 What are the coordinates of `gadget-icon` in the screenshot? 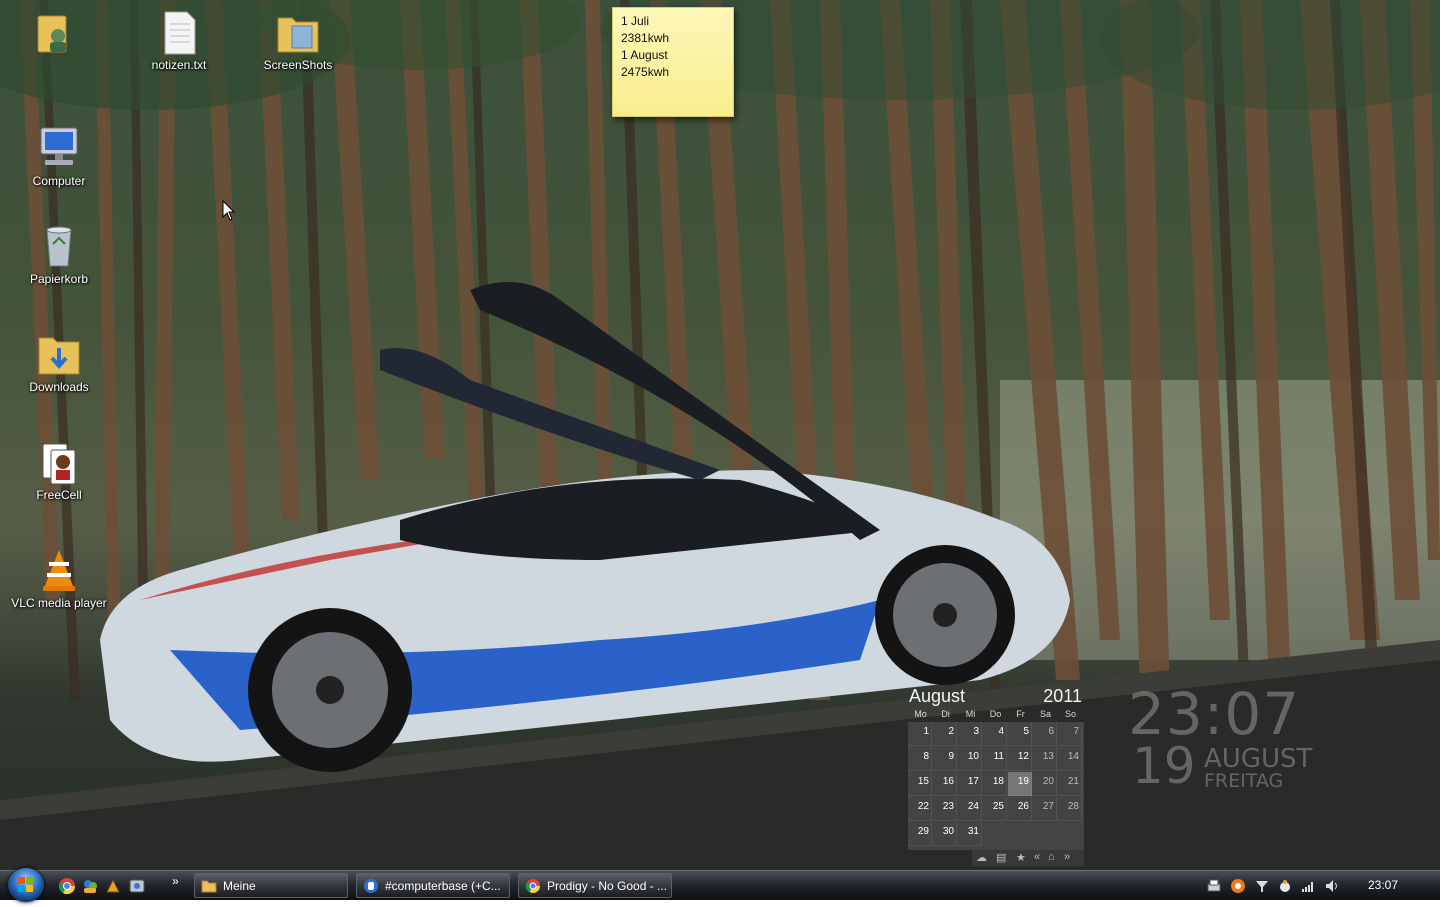 It's located at (137, 886).